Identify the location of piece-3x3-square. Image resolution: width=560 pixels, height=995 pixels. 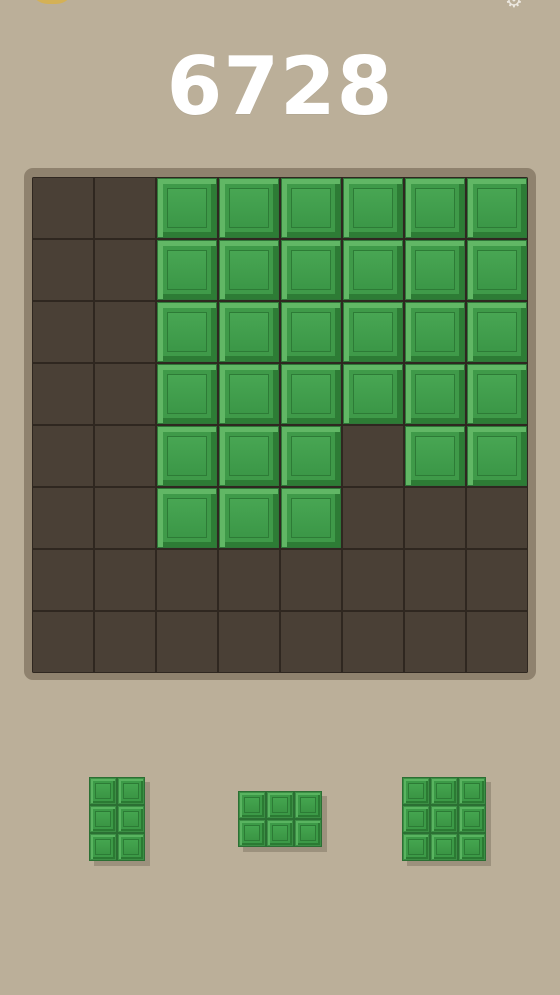
(444, 819).